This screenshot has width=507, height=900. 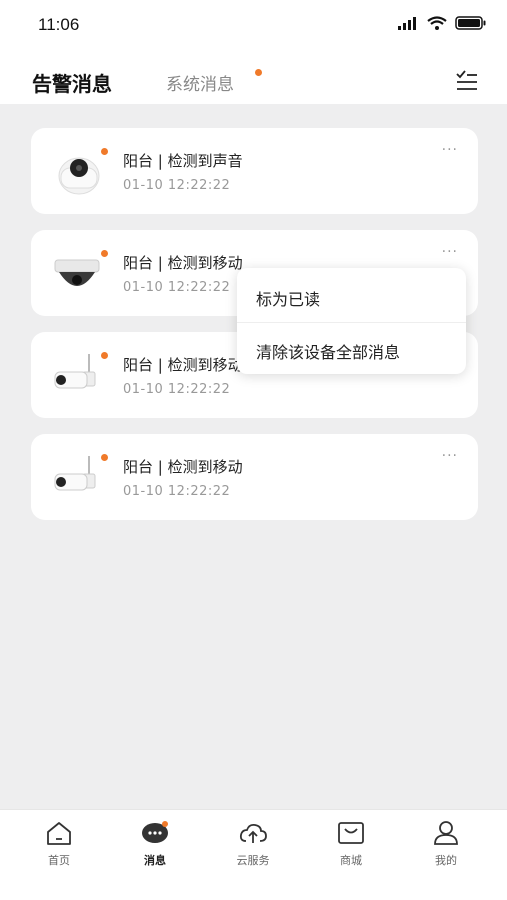 I want to click on cloud-icon, so click(x=253, y=833).